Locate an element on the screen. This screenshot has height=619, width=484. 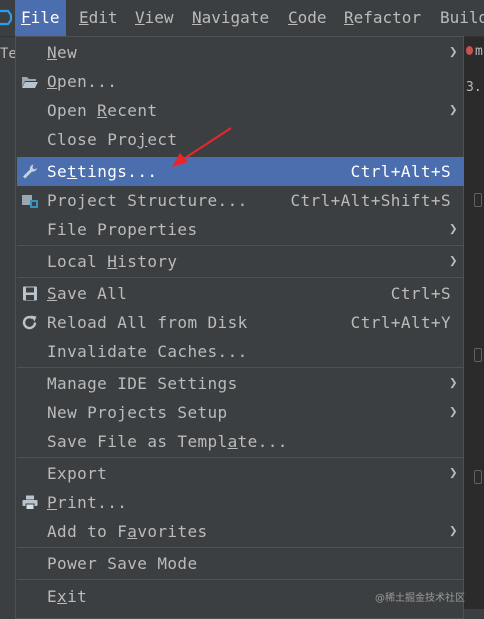
menu-item-reload-all: Reload All from Disk Ctrl+Alt+Y is located at coordinates (240, 322).